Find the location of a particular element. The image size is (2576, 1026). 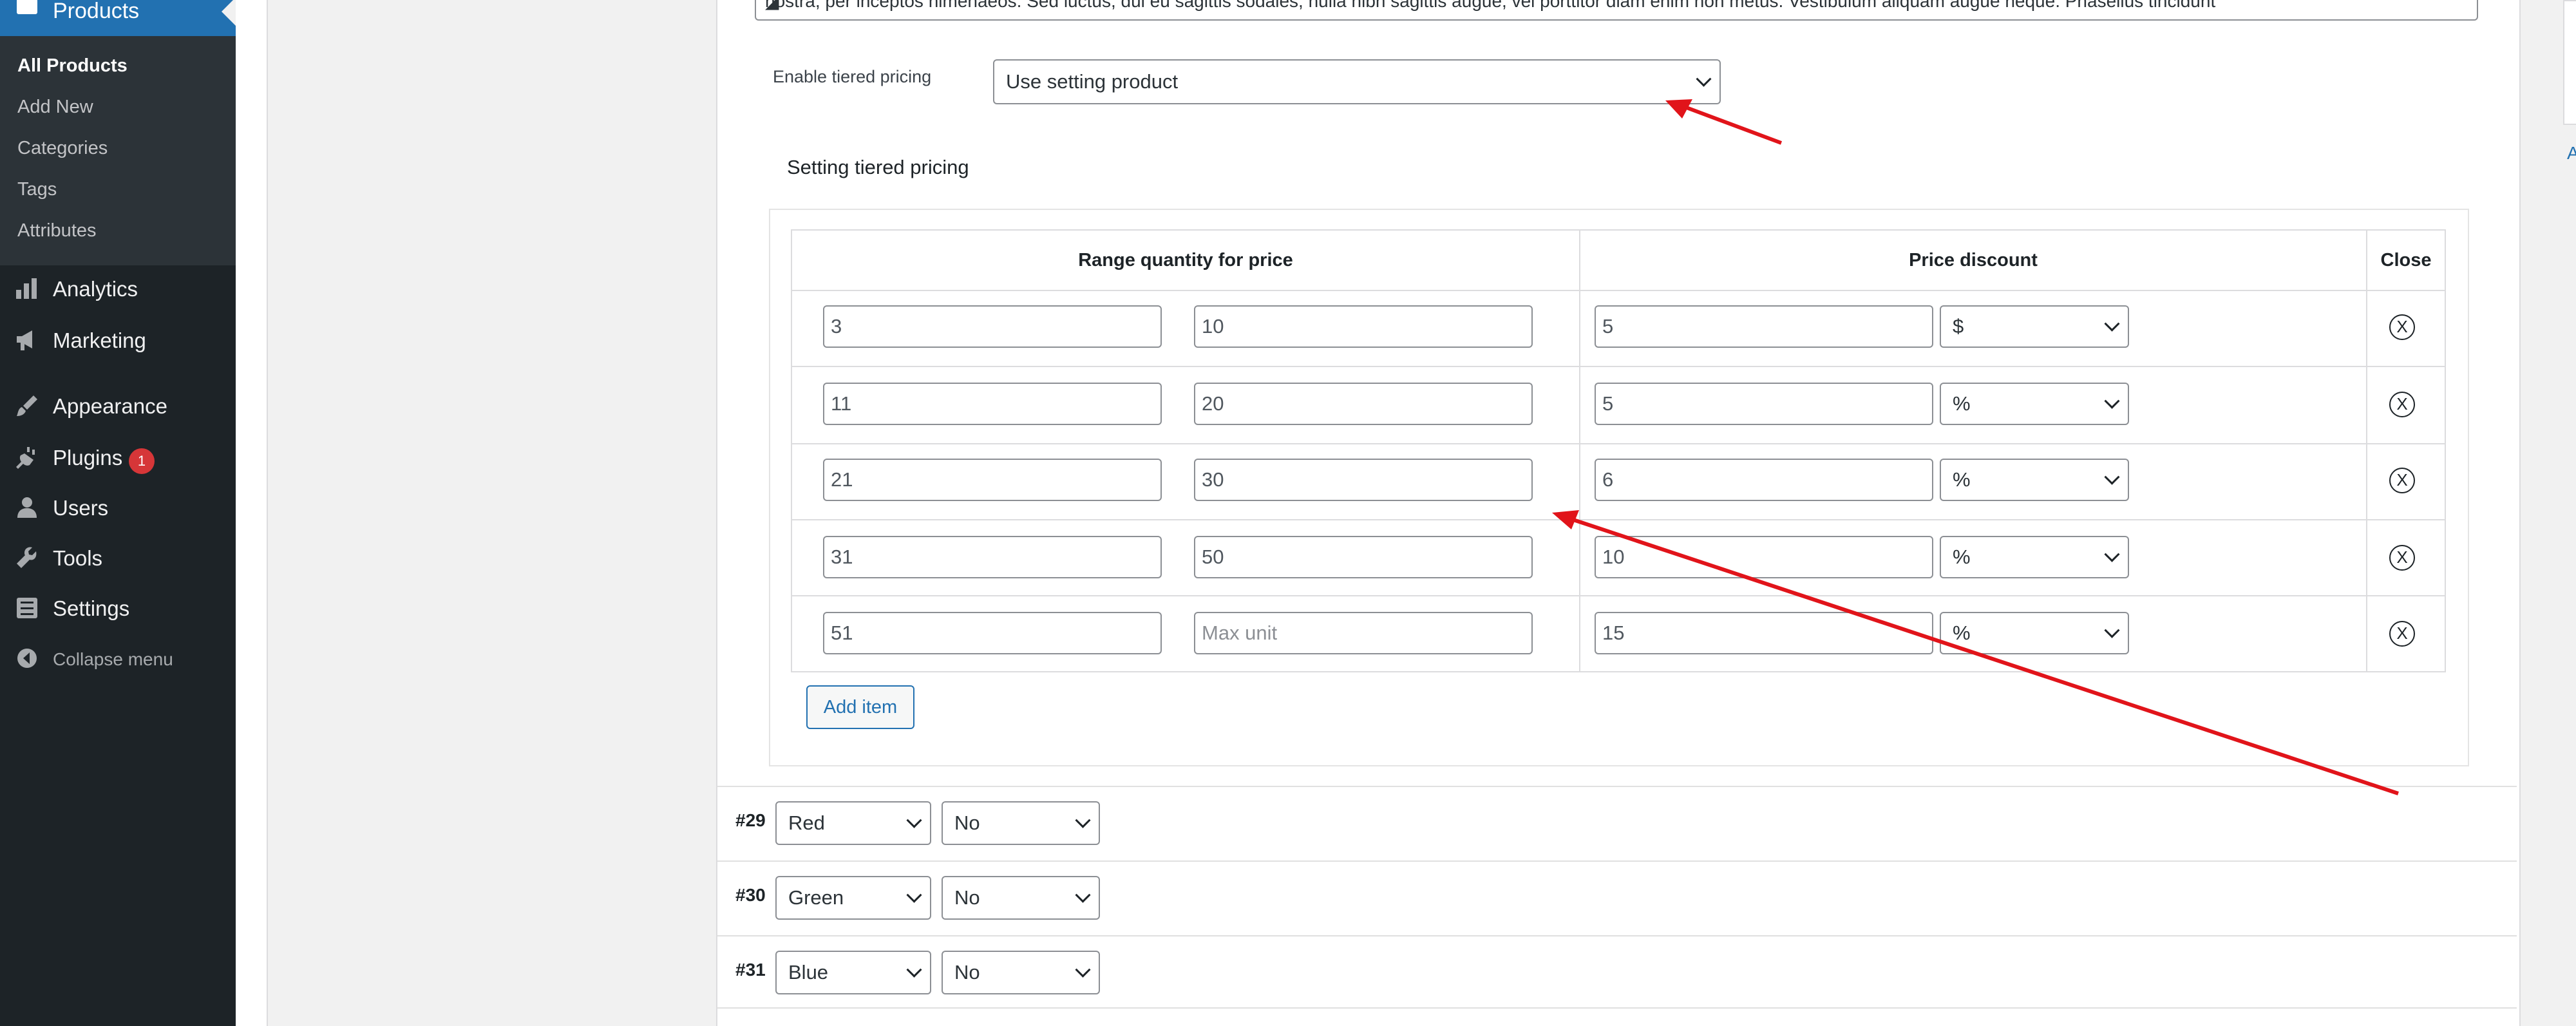

enable-tiered-pricing-select: Use setting product is located at coordinates (1357, 81).